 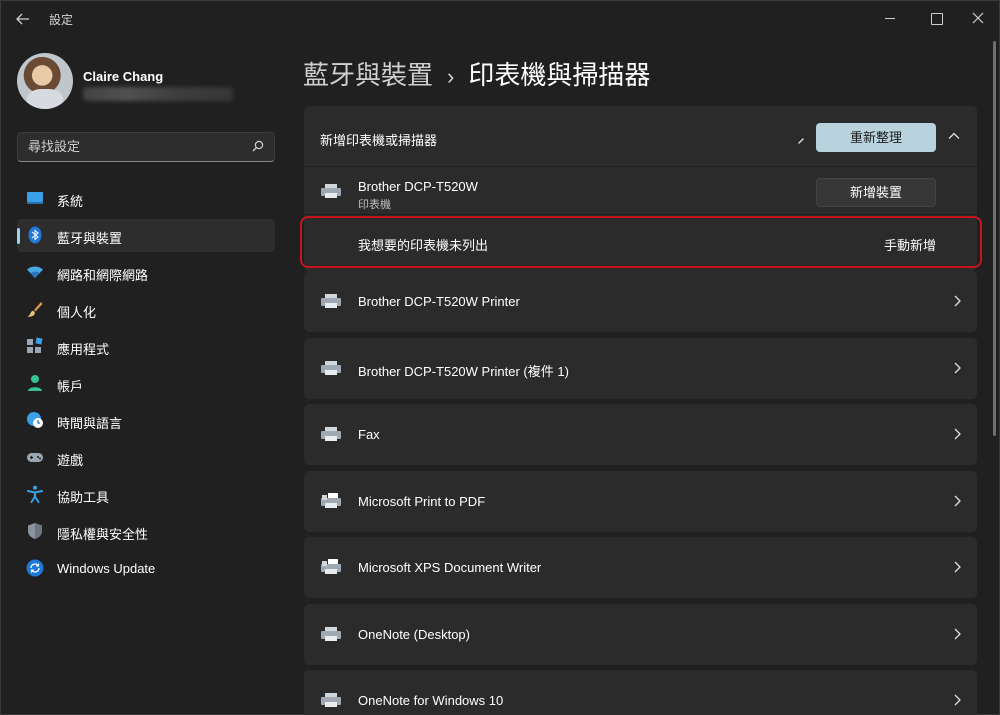 I want to click on loading-spinner-icon, so click(x=801, y=141).